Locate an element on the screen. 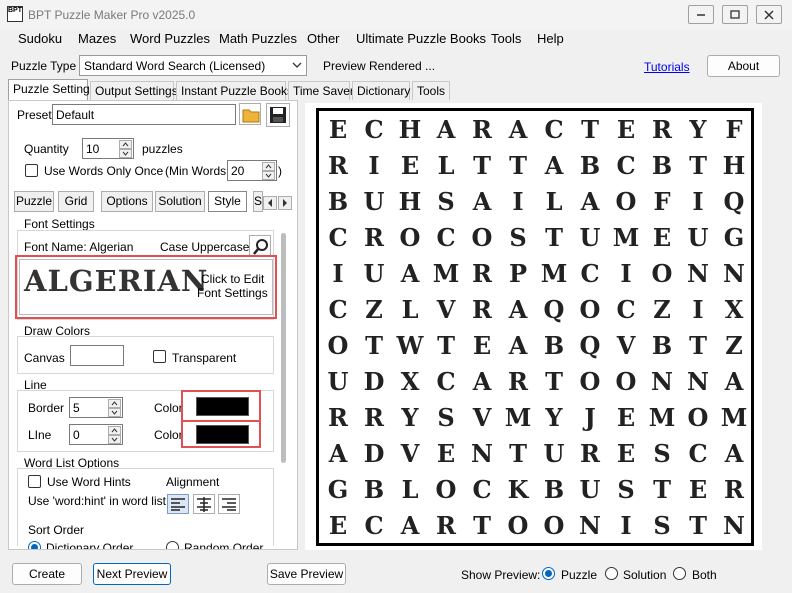 This screenshot has height=593, width=792. line-up-button is located at coordinates (114, 430).